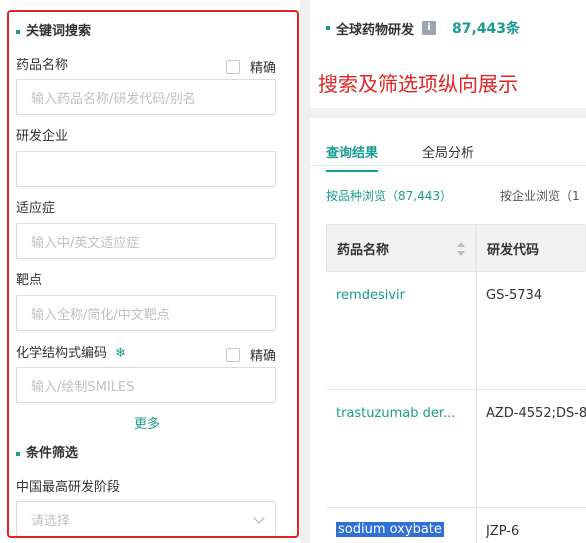 This screenshot has height=543, width=586. Describe the element at coordinates (251, 354) in the screenshot. I see `structure-exact-checkbox: 精确` at that location.